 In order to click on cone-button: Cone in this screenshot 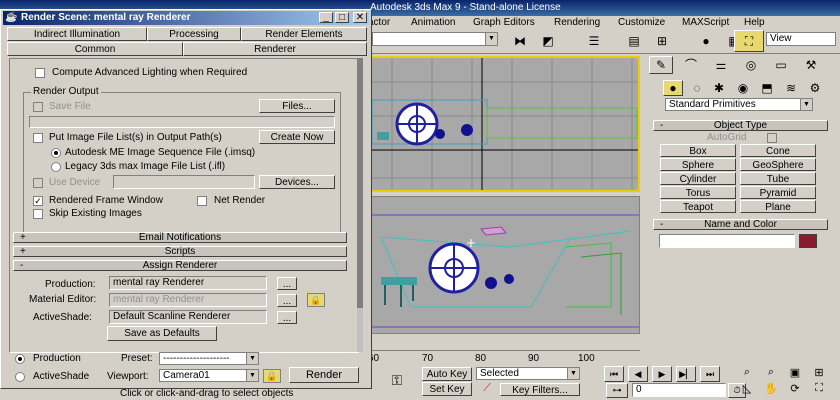, I will do `click(778, 150)`.